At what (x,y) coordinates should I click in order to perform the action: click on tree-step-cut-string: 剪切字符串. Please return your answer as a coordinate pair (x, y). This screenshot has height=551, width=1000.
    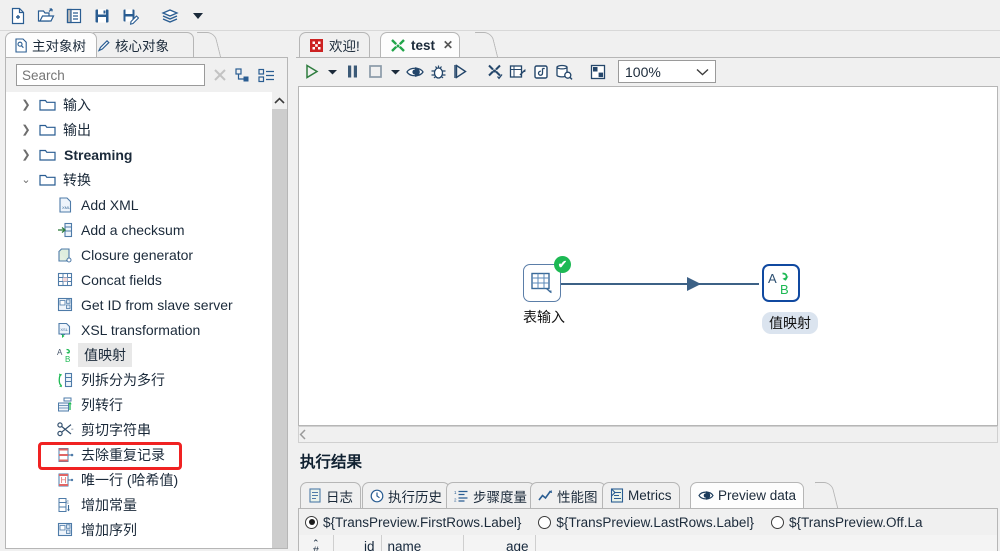
    Looking at the image, I should click on (135, 429).